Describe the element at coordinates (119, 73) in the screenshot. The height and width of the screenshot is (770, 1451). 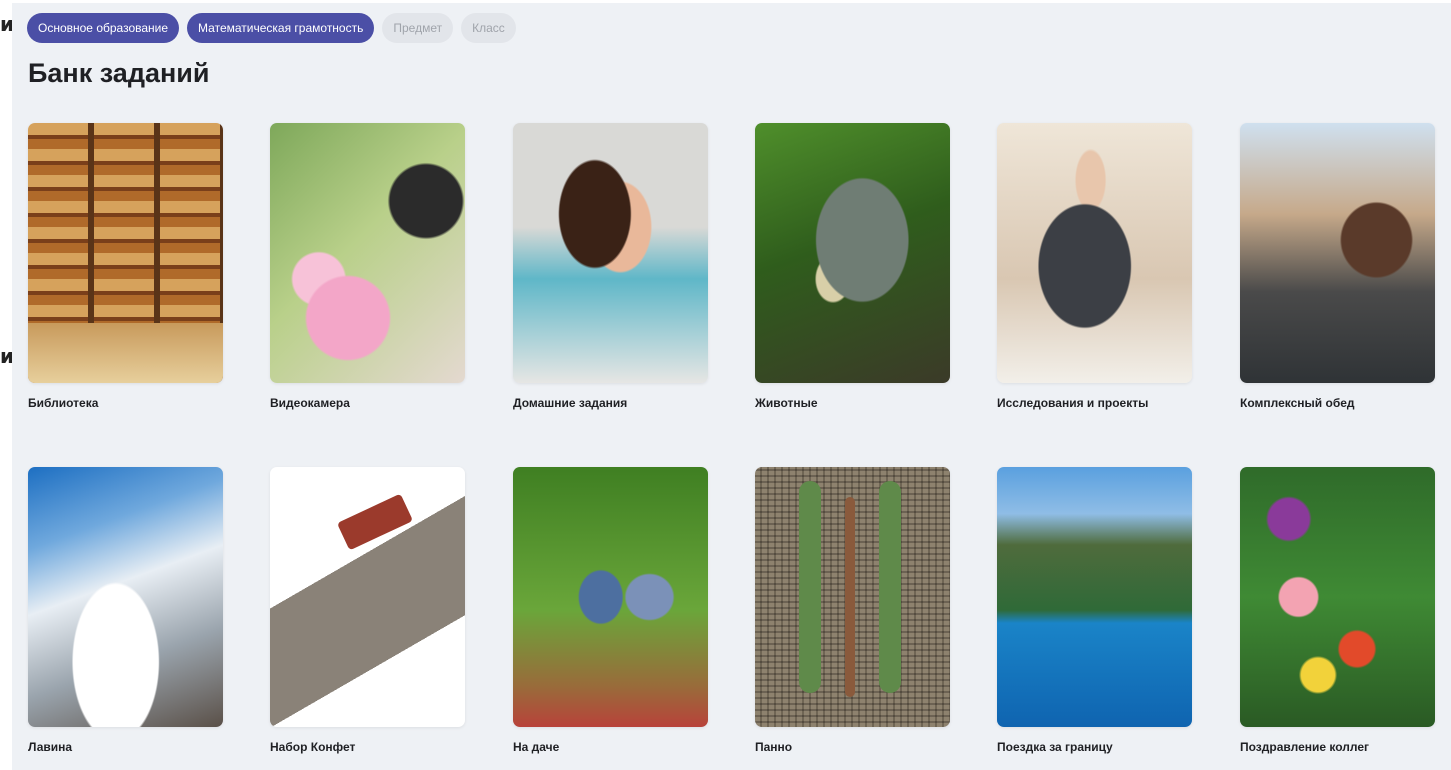
I see `page-title: Банк заданий` at that location.